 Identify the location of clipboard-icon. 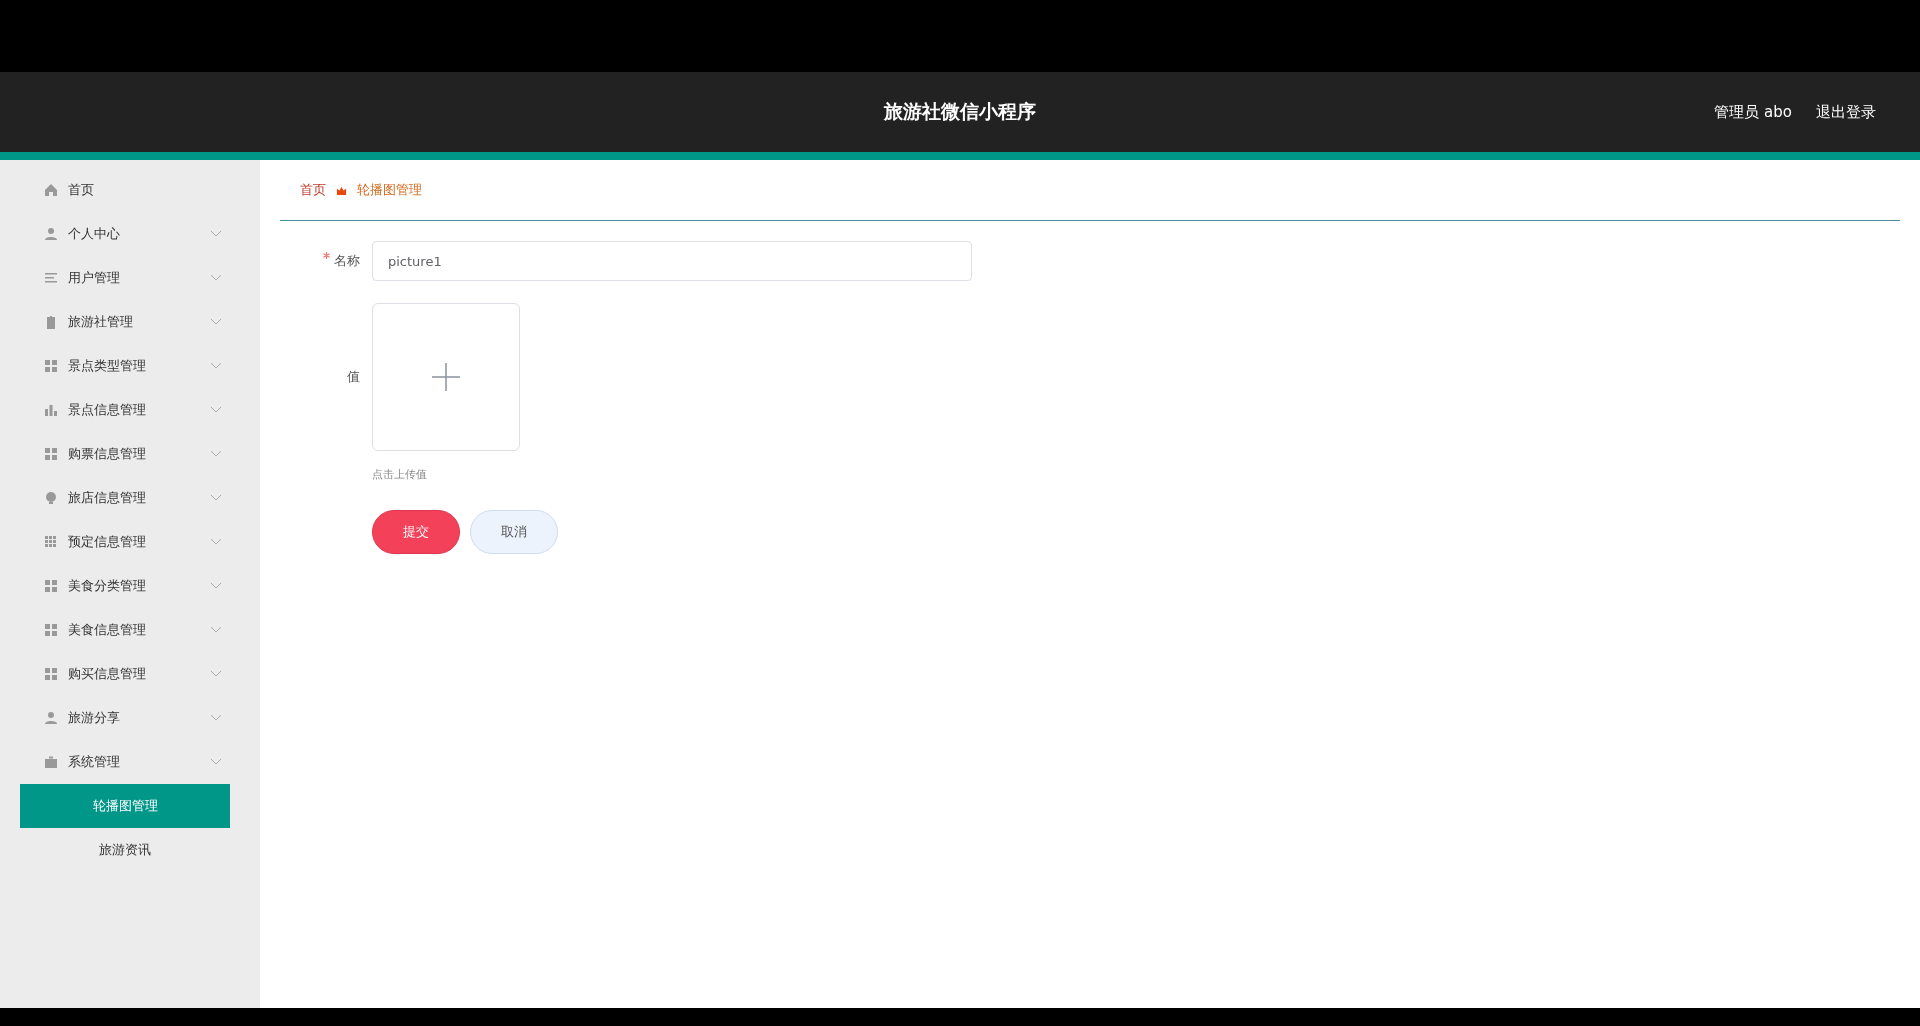
(51, 322).